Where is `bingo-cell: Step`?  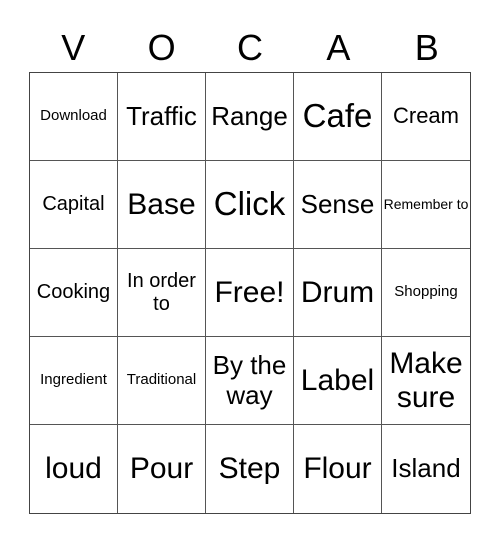
bingo-cell: Step is located at coordinates (250, 469).